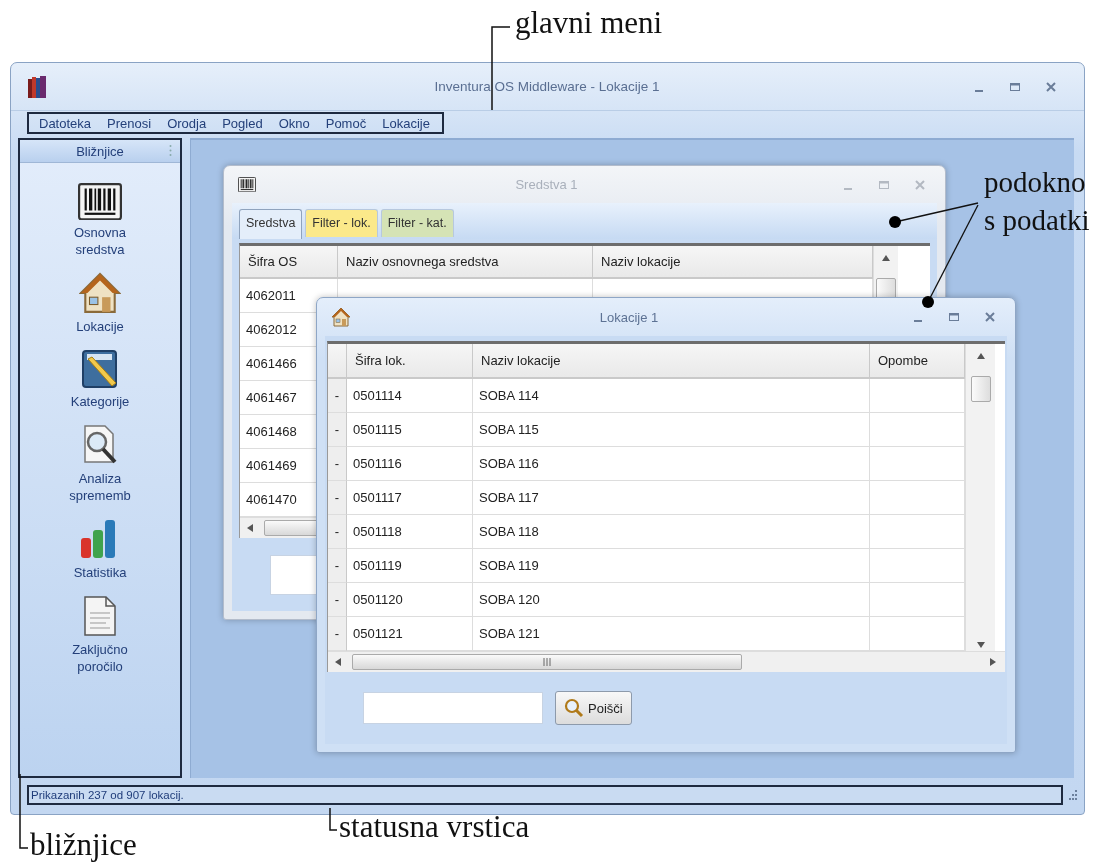 This screenshot has height=866, width=1119. I want to click on menu-item: Orodja, so click(187, 123).